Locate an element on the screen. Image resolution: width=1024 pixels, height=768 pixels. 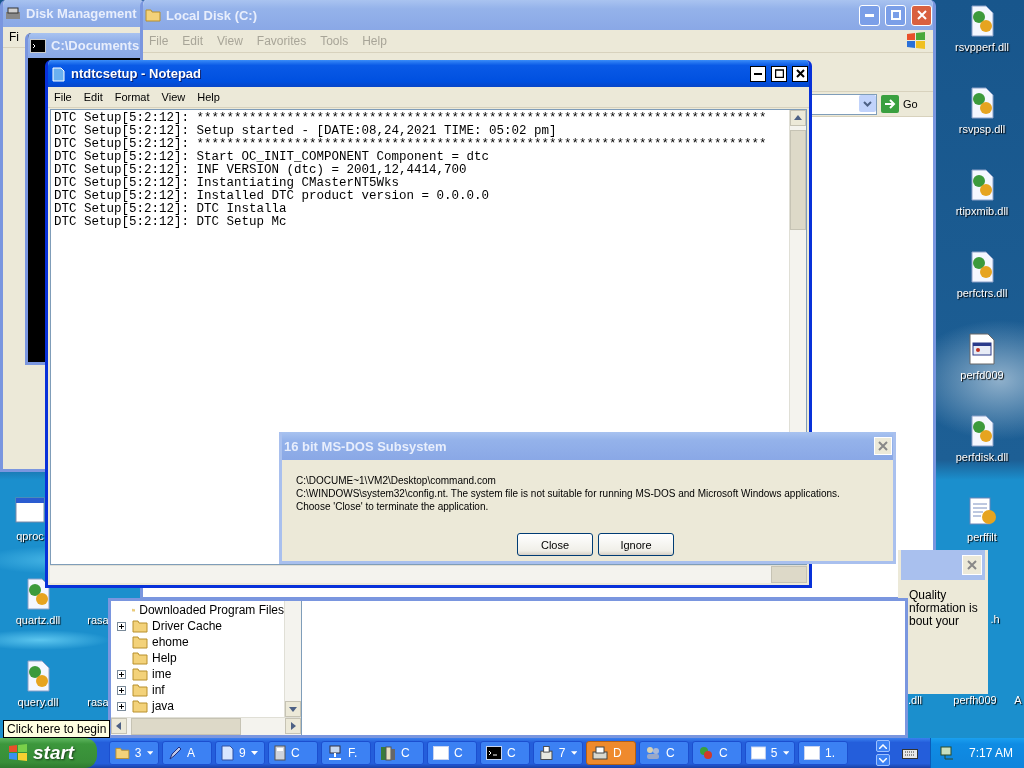
tree-item: ime is located at coordinates (200, 674).